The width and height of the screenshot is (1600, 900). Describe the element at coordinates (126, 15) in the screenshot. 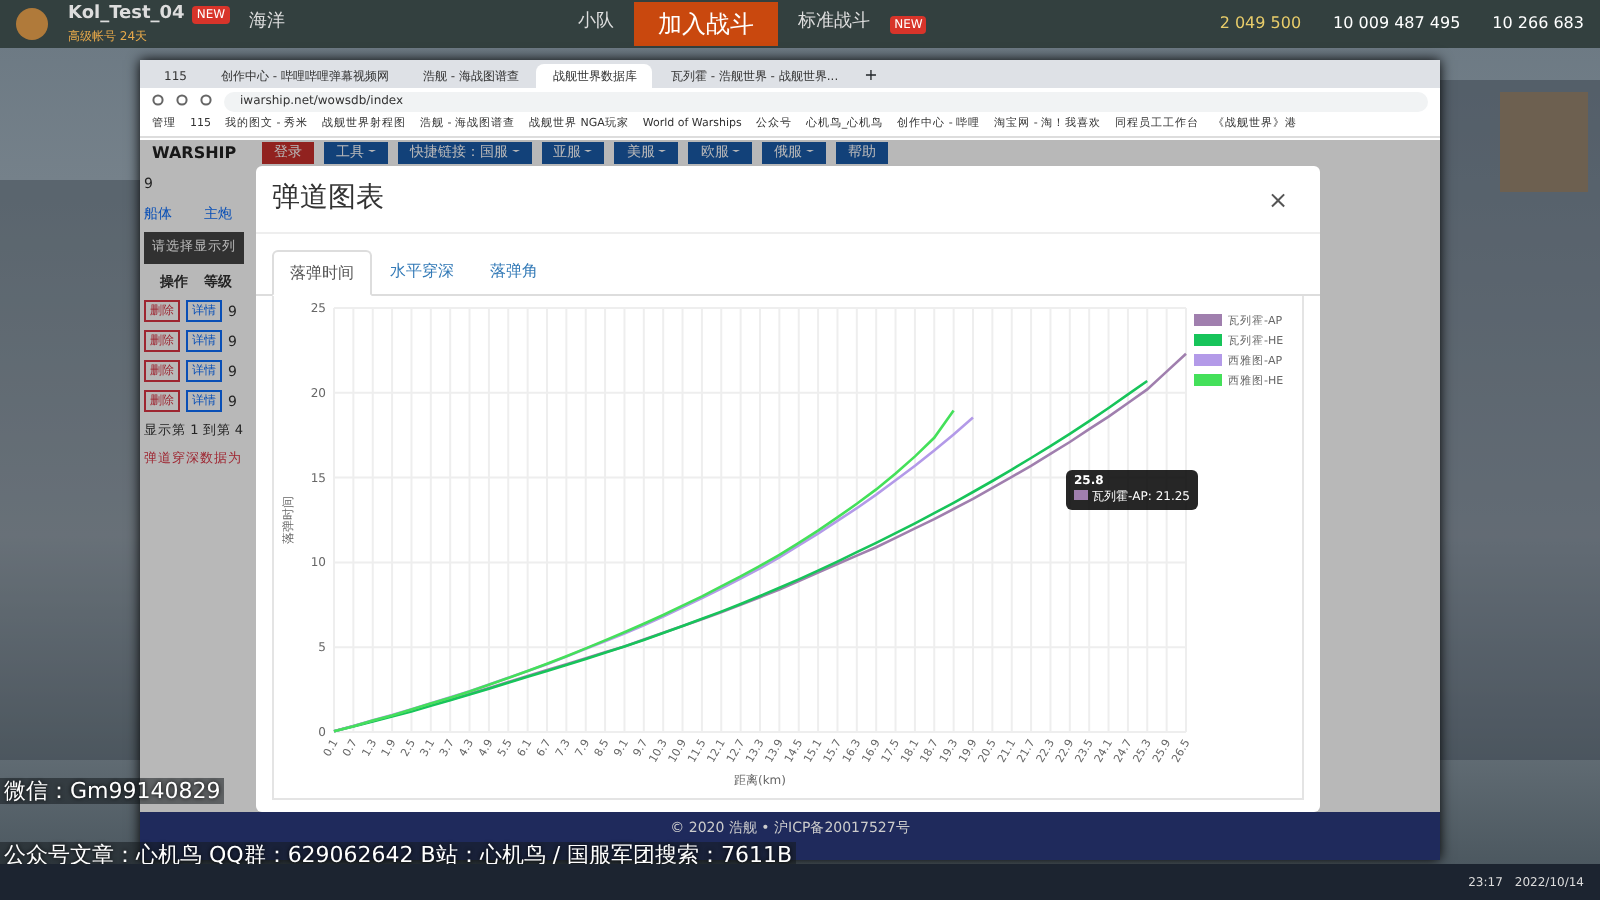

I see `player-name: Kol_Test_04` at that location.